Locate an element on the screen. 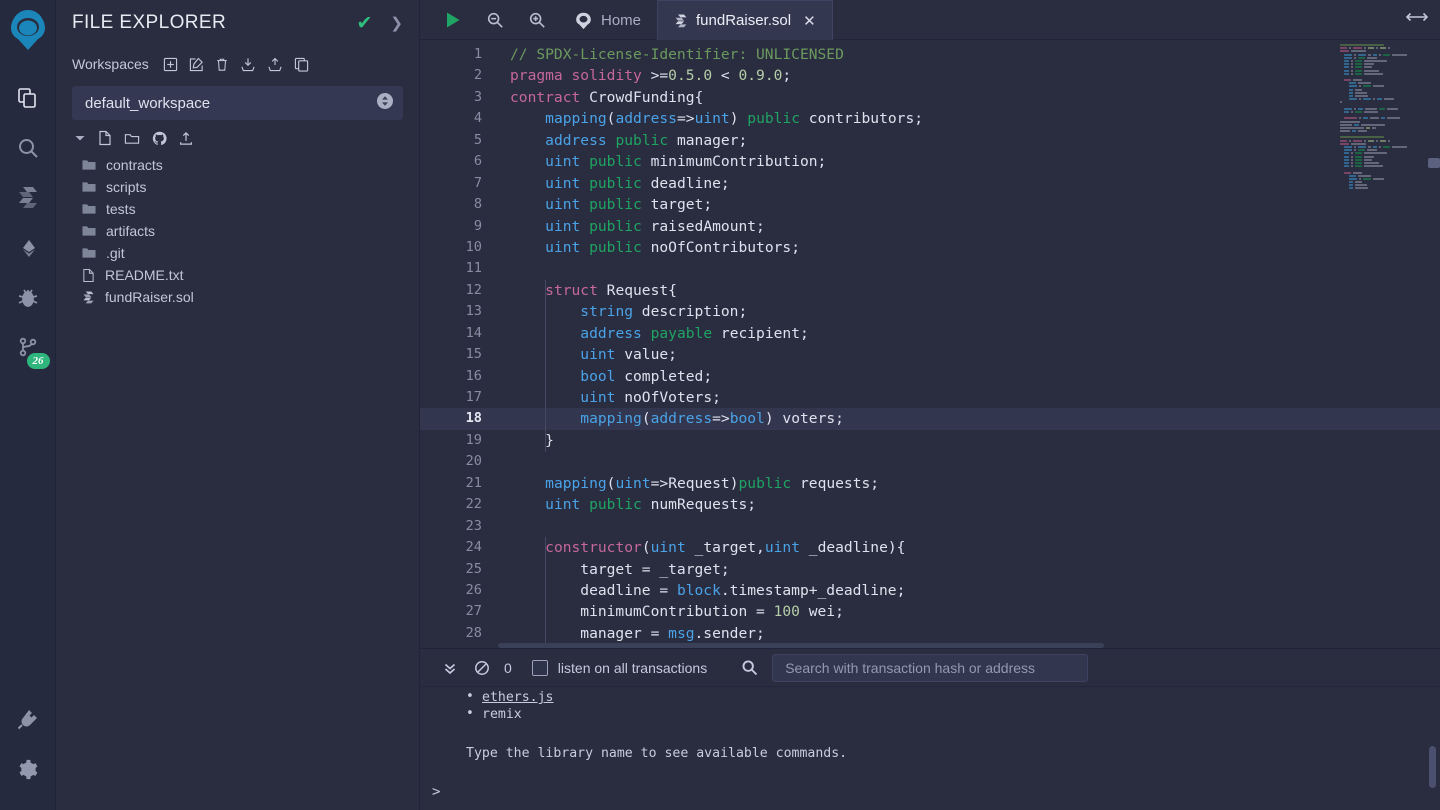  create-workspace-icon is located at coordinates (170, 64).